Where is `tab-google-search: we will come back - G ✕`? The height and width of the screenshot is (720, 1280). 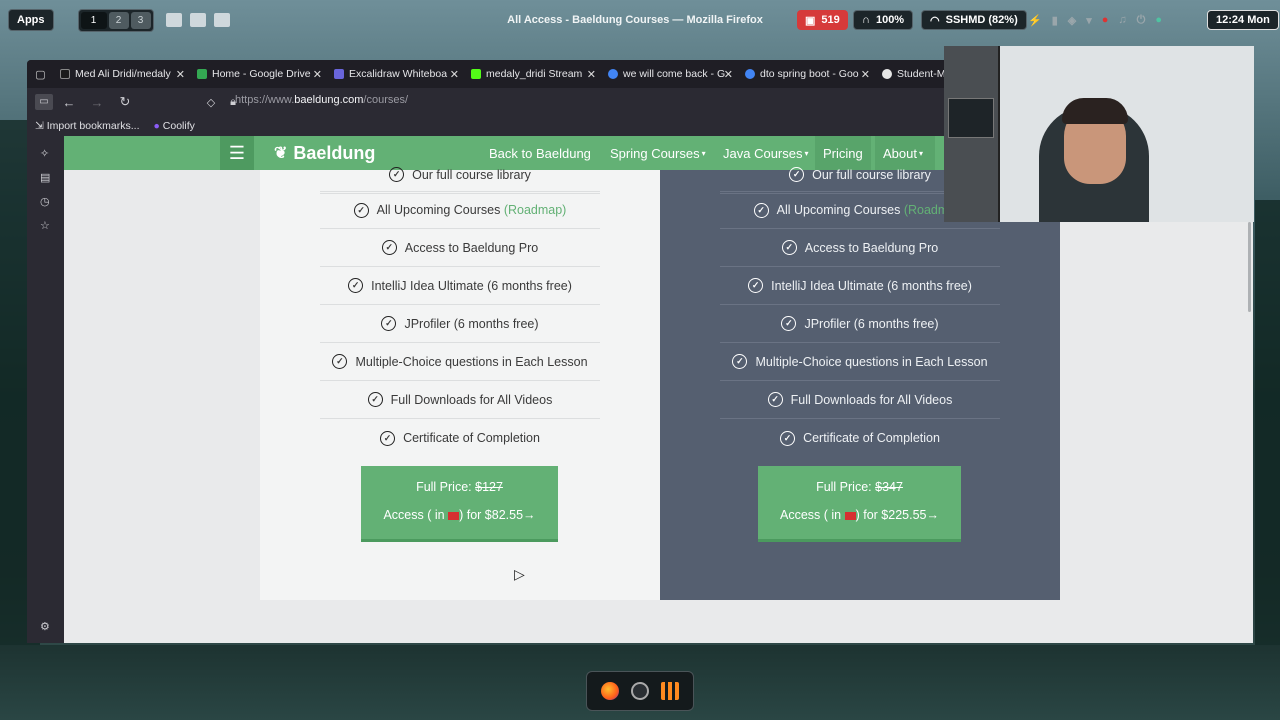 tab-google-search: we will come back - G ✕ is located at coordinates (670, 74).